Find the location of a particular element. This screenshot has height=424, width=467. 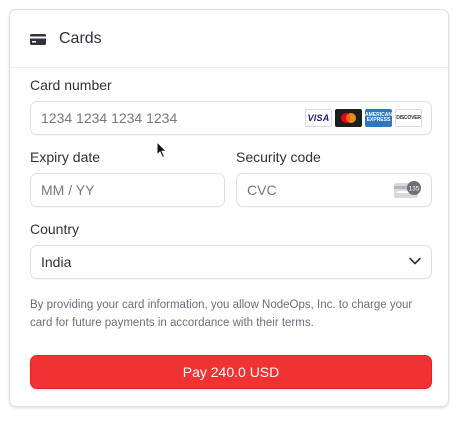

country-label: Country is located at coordinates (55, 229).